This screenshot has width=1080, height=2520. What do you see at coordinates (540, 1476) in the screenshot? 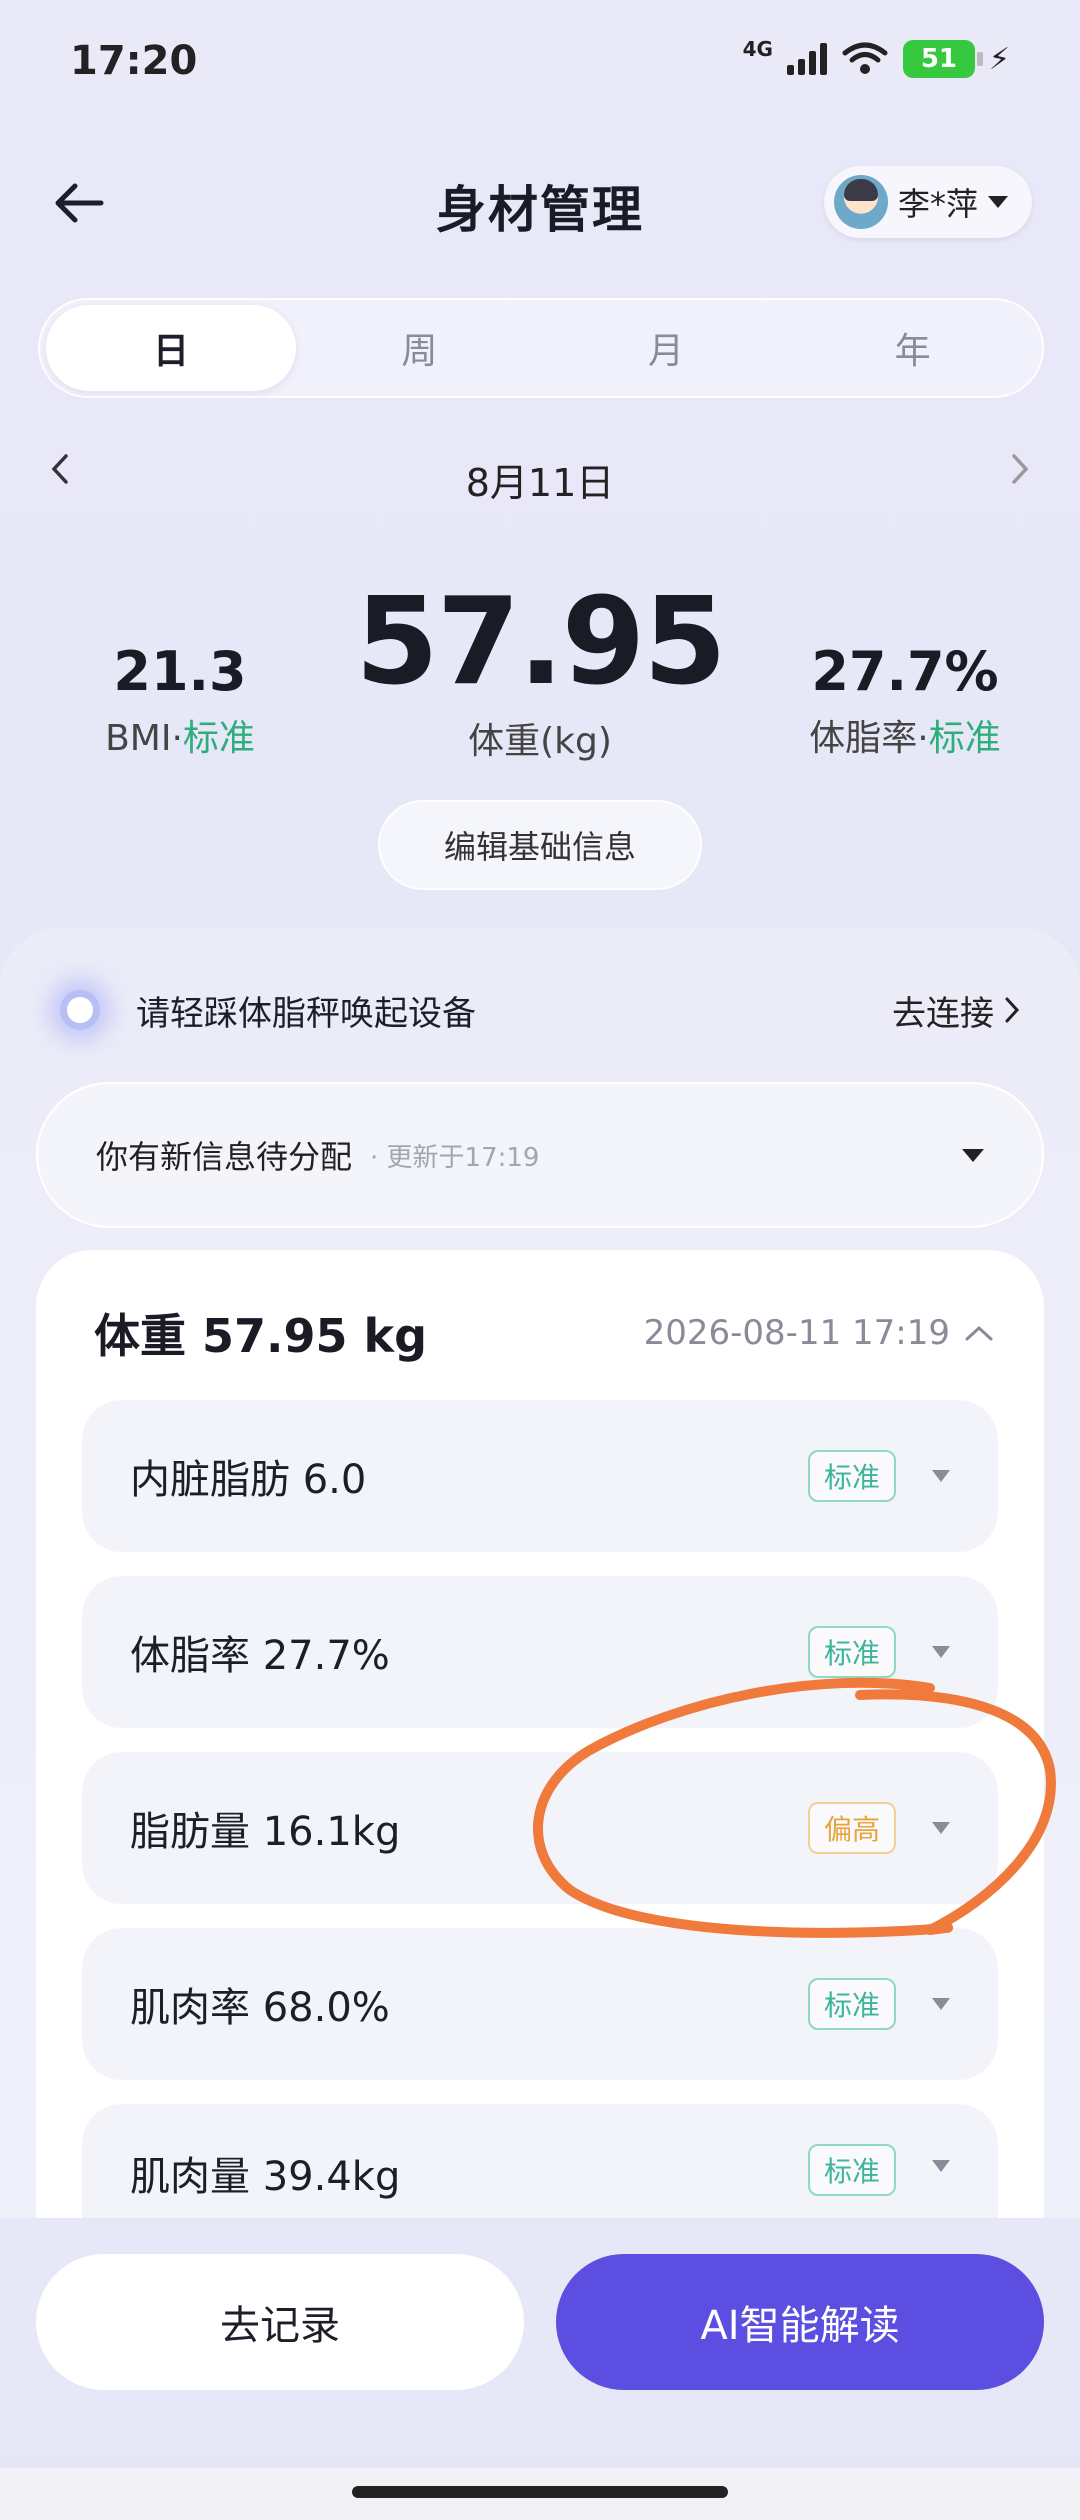
I see `metric-row-visceral-fat: 内脏脂肪 6.0 标准` at bounding box center [540, 1476].